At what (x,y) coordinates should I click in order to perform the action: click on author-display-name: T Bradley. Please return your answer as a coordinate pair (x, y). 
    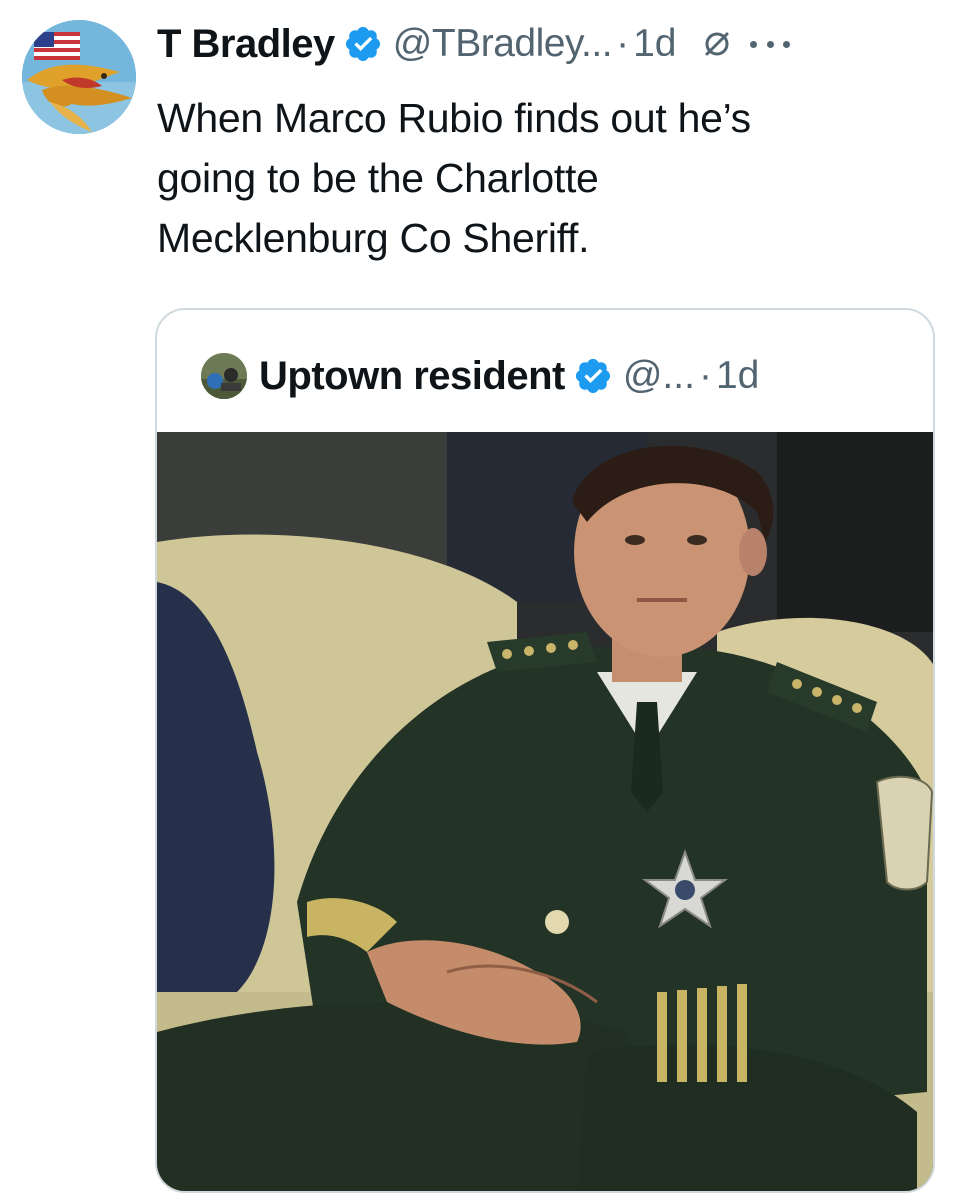
    Looking at the image, I should click on (246, 44).